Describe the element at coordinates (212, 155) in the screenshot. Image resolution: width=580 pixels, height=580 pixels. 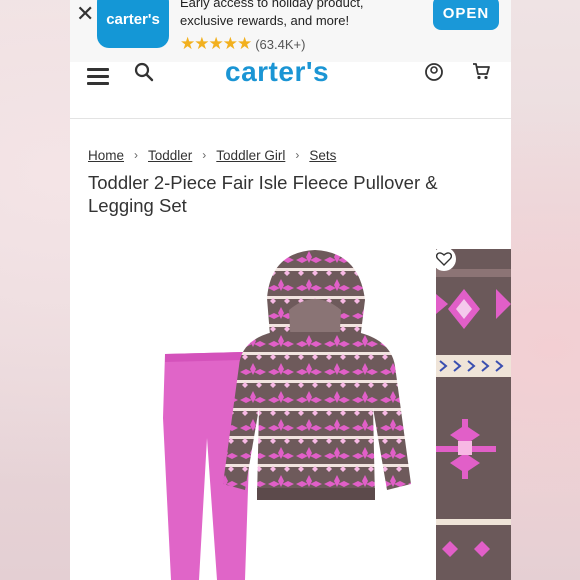
I see `breadcrumb: Home › Toddler › Toddler Girl › Sets` at that location.